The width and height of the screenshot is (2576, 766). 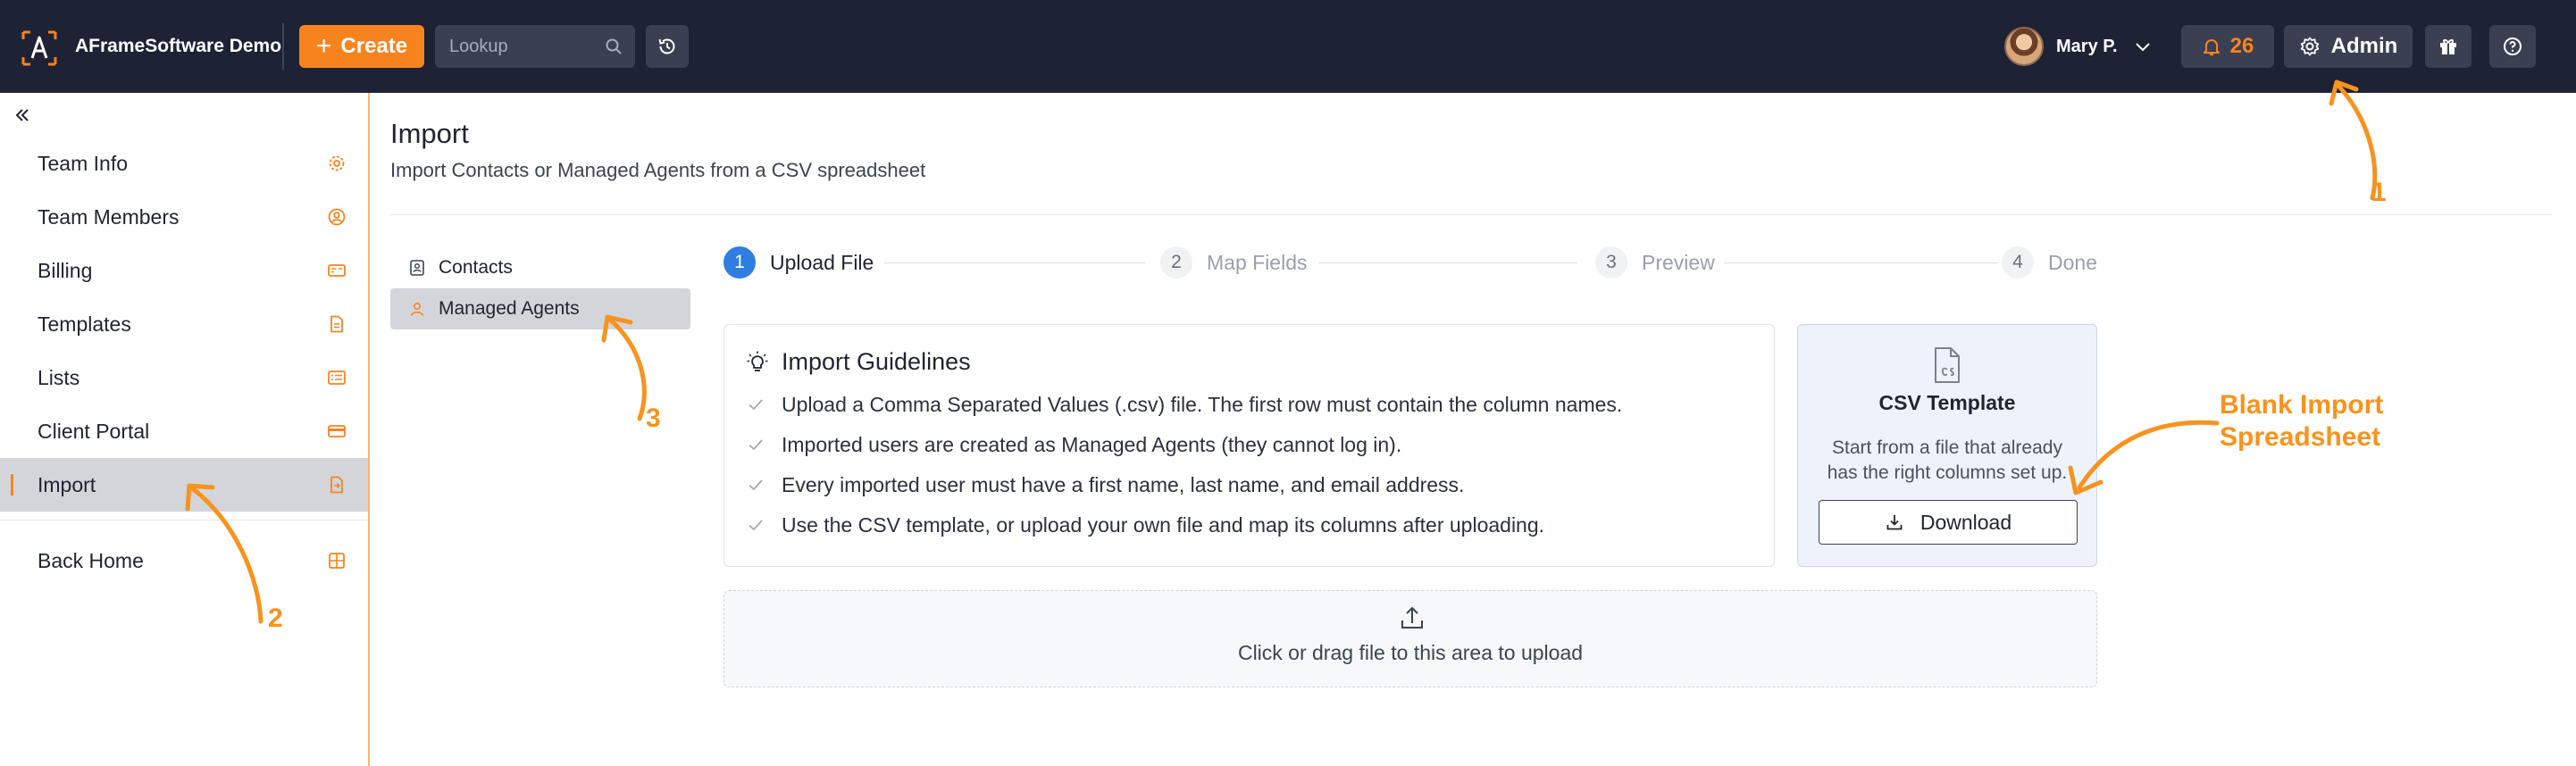 What do you see at coordinates (1412, 617) in the screenshot?
I see `upload-icon` at bounding box center [1412, 617].